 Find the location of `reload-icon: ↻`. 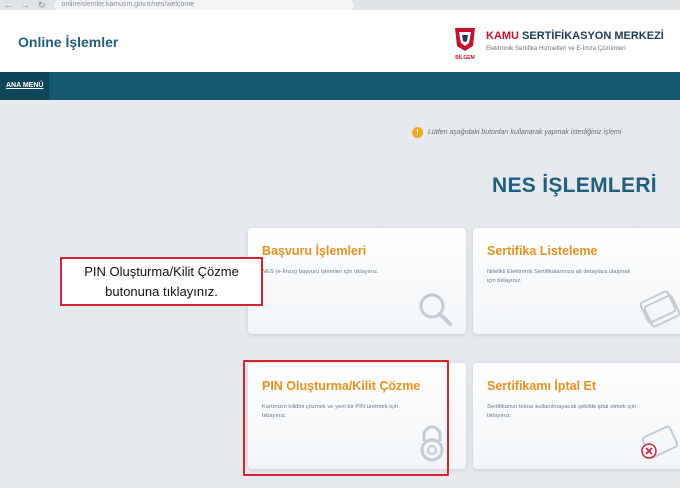

reload-icon: ↻ is located at coordinates (42, 5).